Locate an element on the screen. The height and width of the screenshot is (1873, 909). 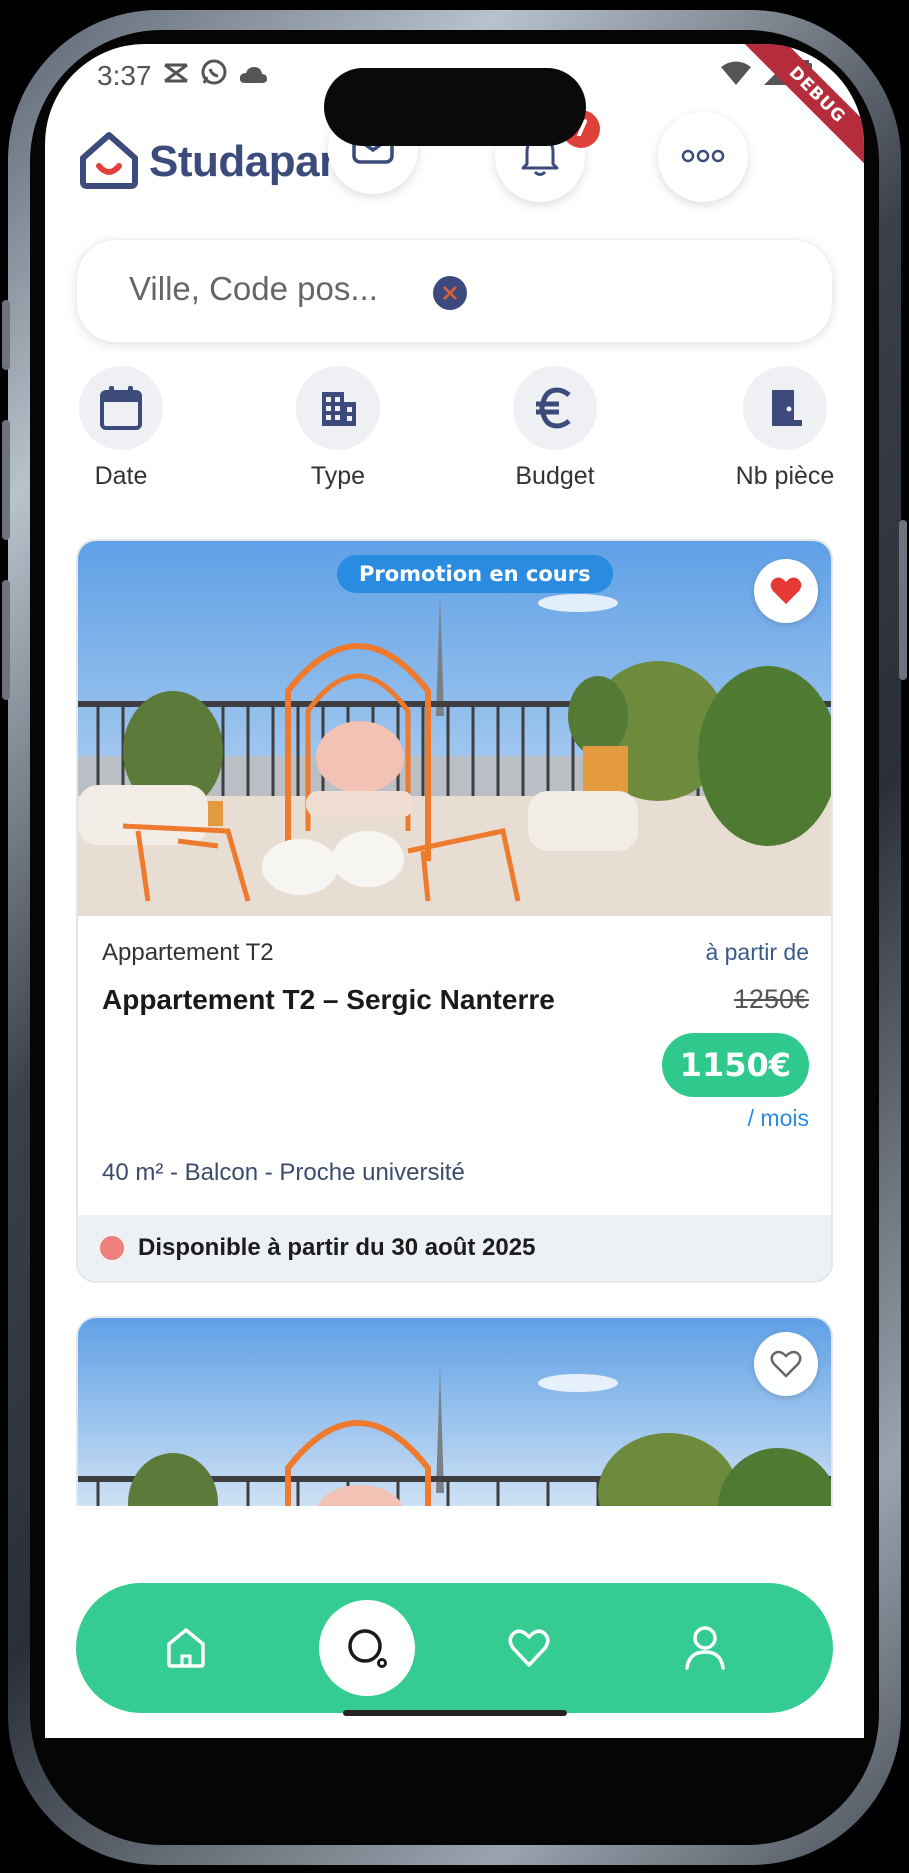
listing-photo is located at coordinates (454, 1412).